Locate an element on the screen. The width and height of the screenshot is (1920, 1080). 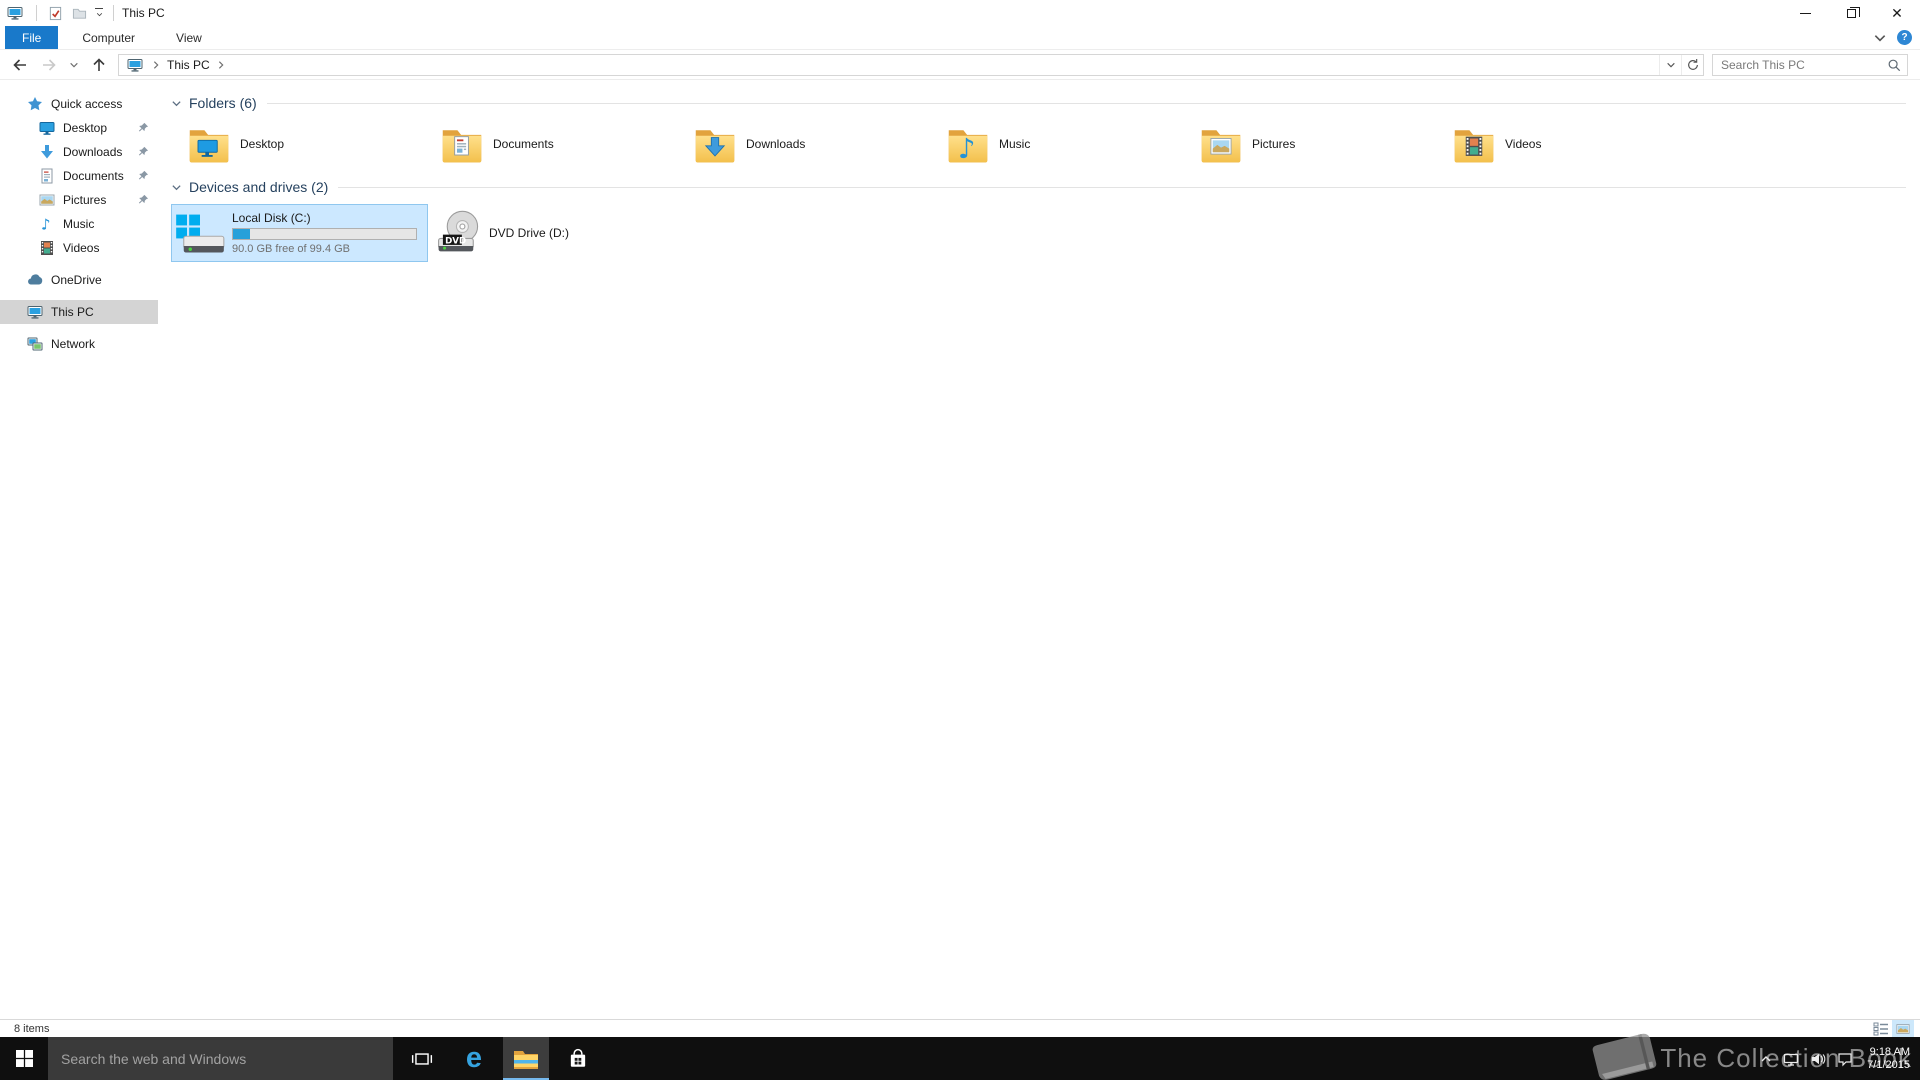
previous-locations-button is located at coordinates (1670, 64).